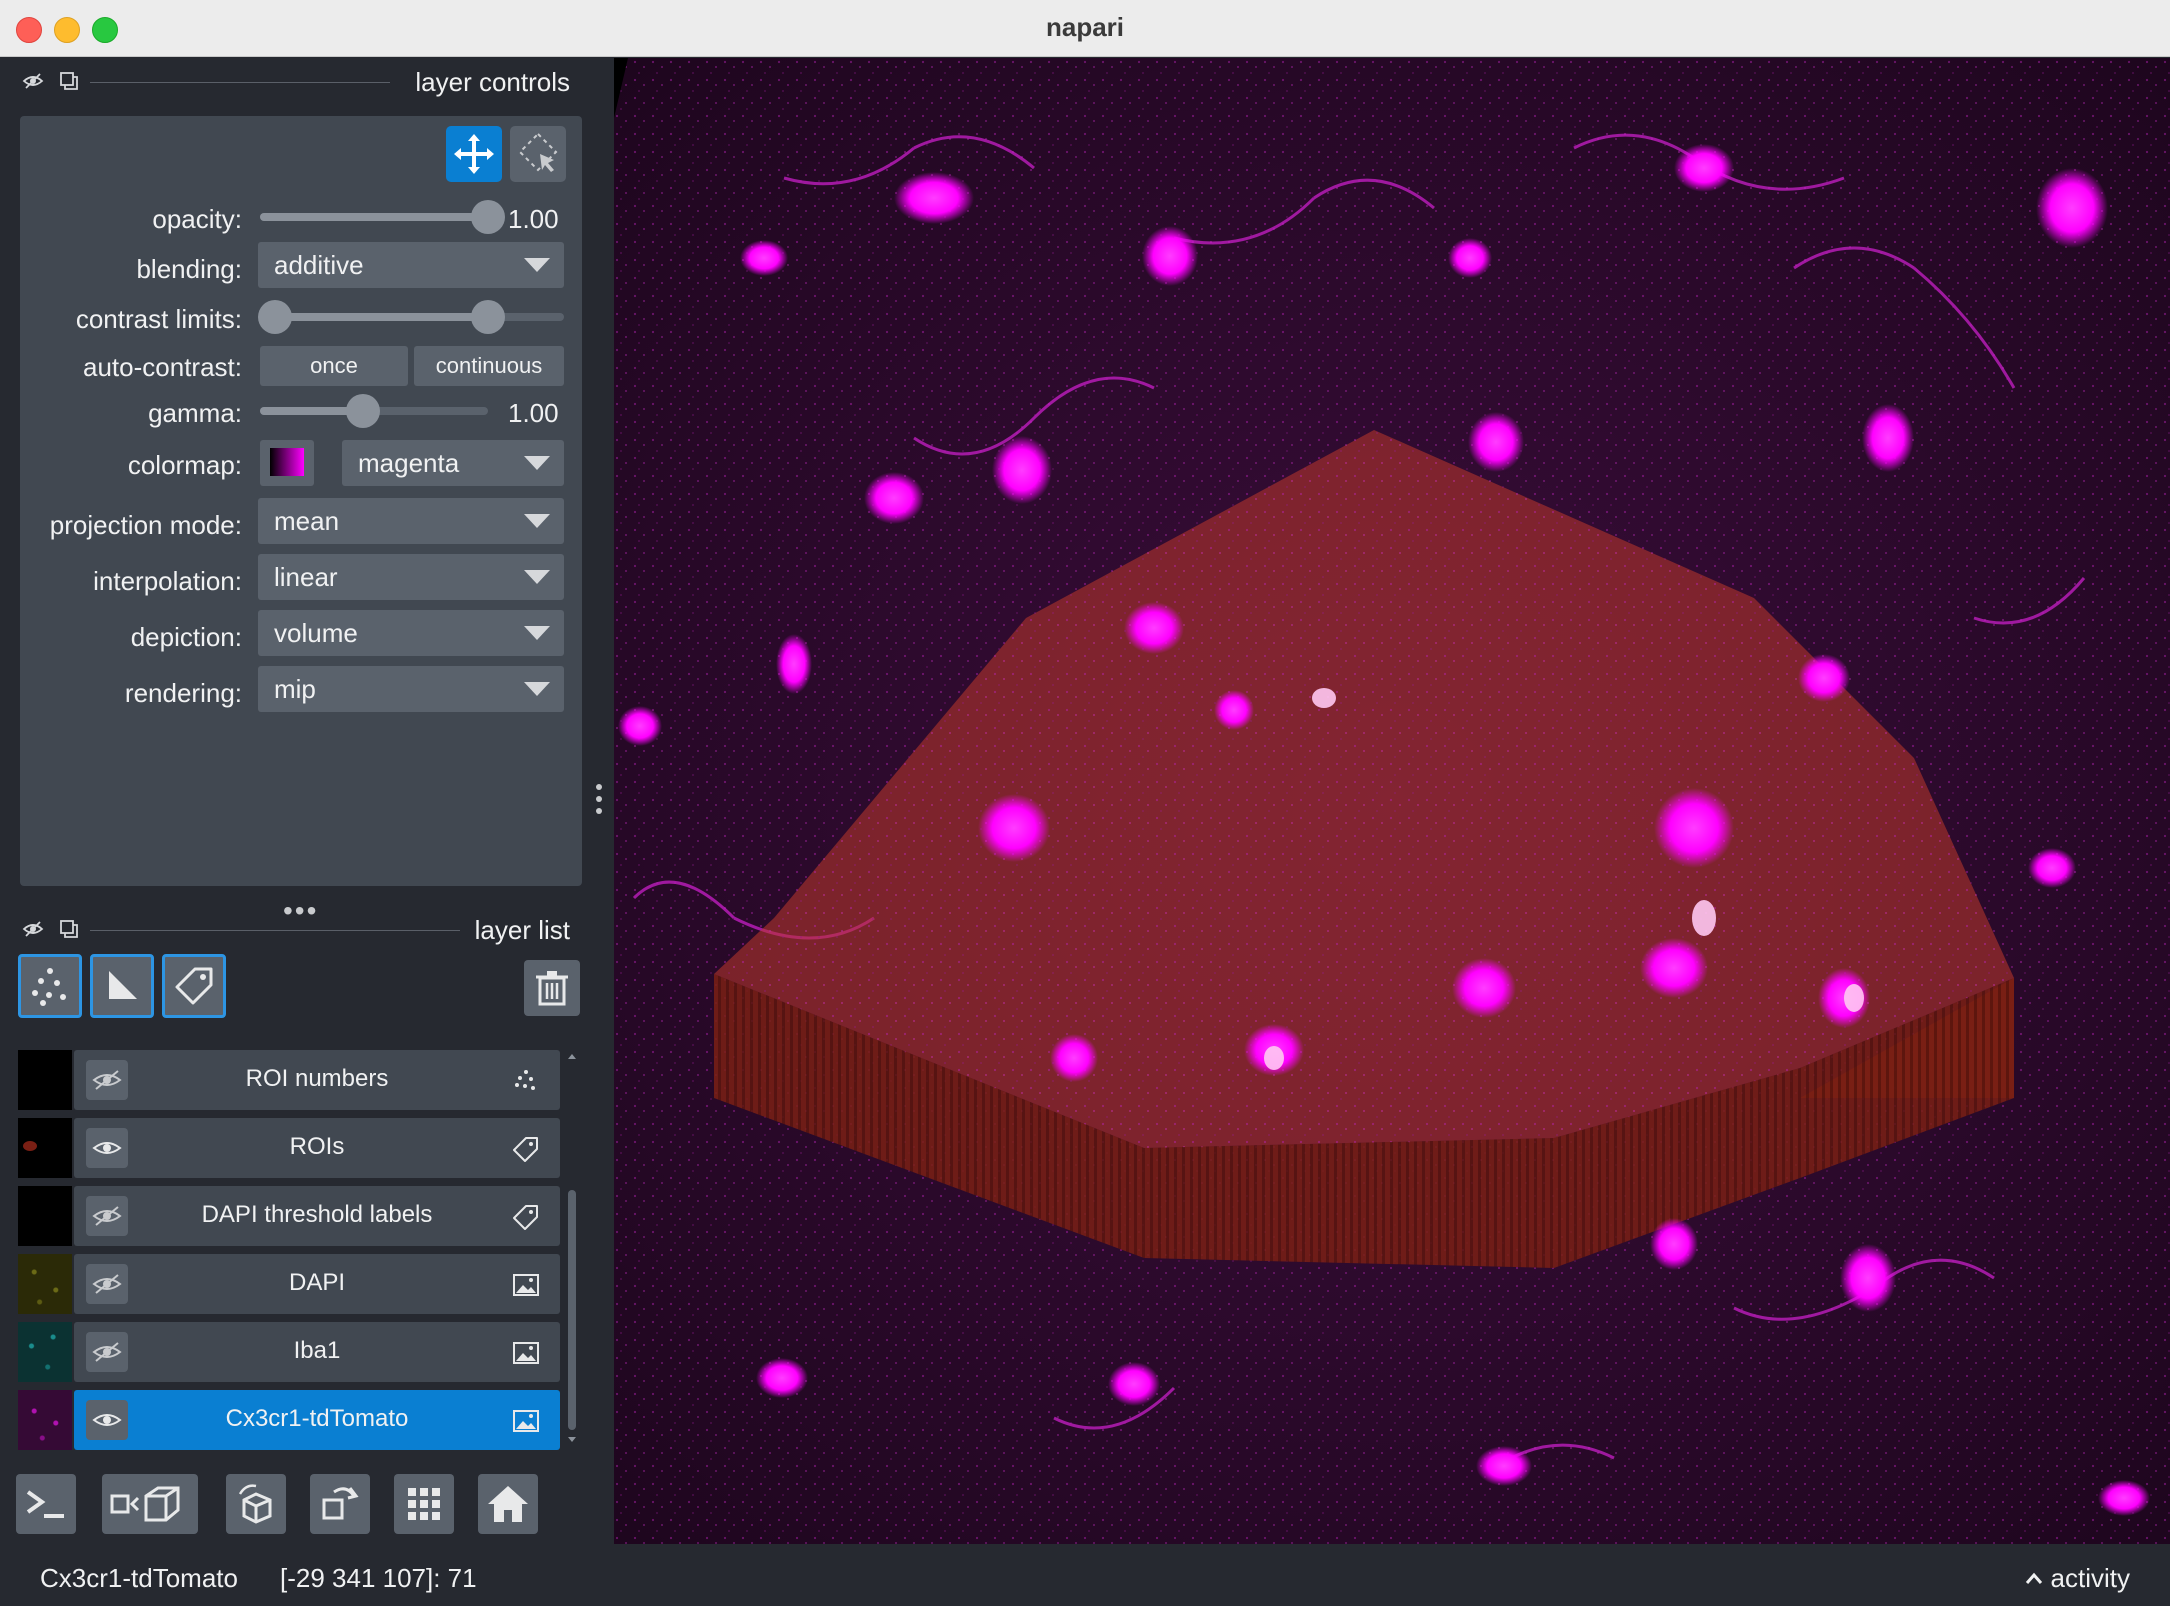 The height and width of the screenshot is (1606, 2170). I want to click on title-bar: napari, so click(1085, 28).